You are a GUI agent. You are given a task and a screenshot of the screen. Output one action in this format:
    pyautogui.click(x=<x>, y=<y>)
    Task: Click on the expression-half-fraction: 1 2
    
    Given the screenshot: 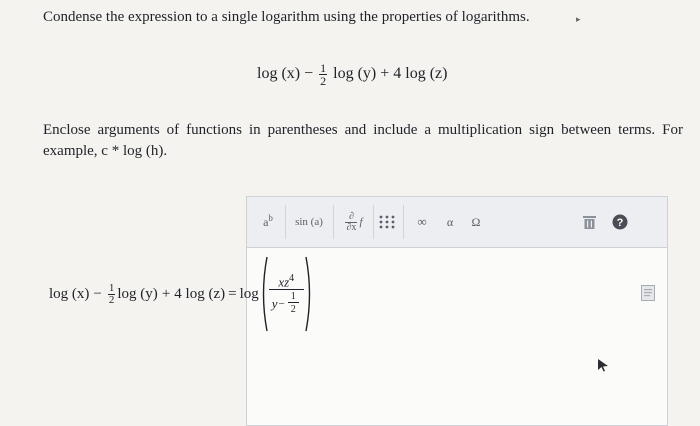 What is the action you would take?
    pyautogui.click(x=323, y=74)
    